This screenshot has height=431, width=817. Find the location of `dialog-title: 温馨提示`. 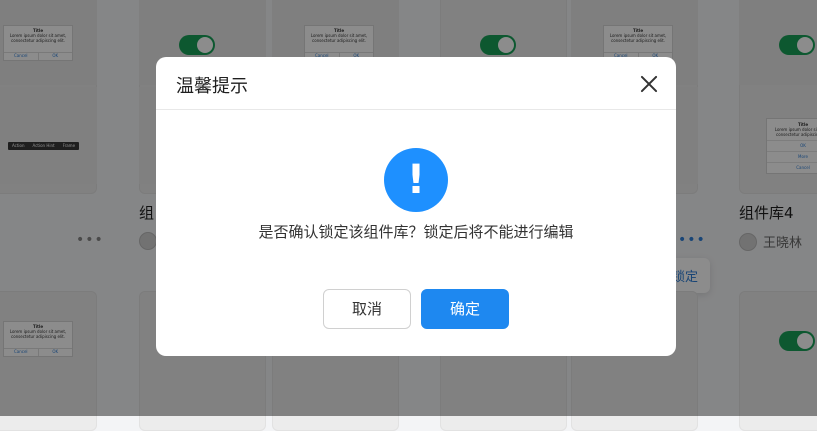

dialog-title: 温馨提示 is located at coordinates (212, 86).